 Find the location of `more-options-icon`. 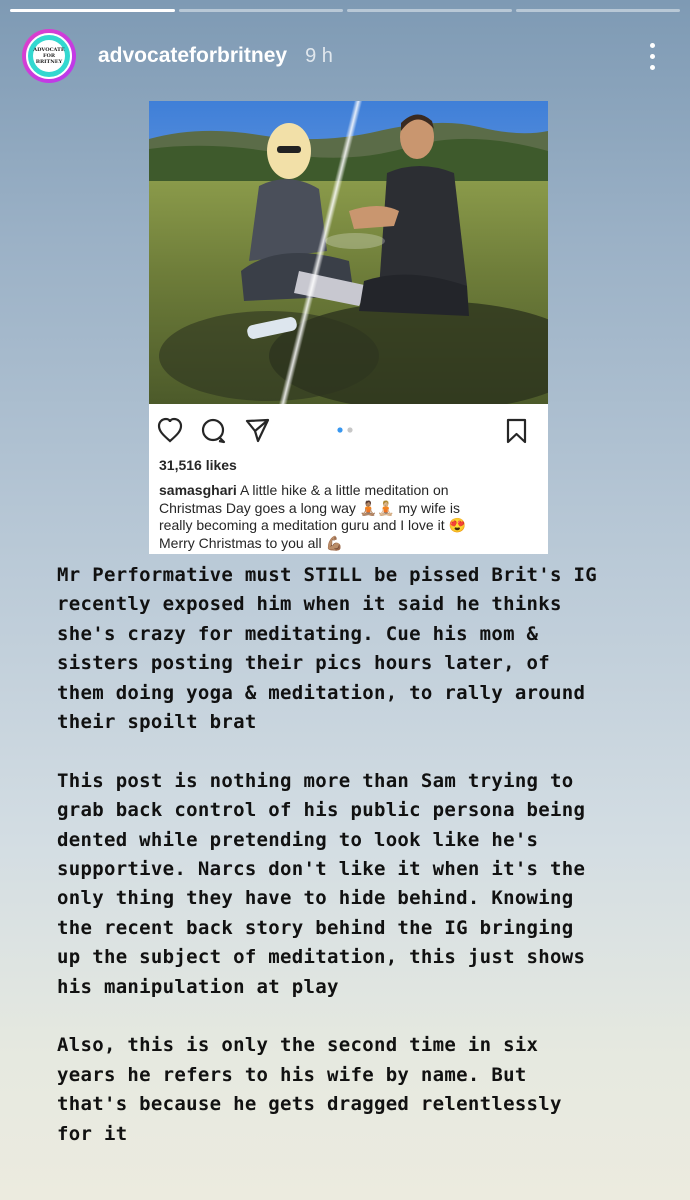

more-options-icon is located at coordinates (652, 56).